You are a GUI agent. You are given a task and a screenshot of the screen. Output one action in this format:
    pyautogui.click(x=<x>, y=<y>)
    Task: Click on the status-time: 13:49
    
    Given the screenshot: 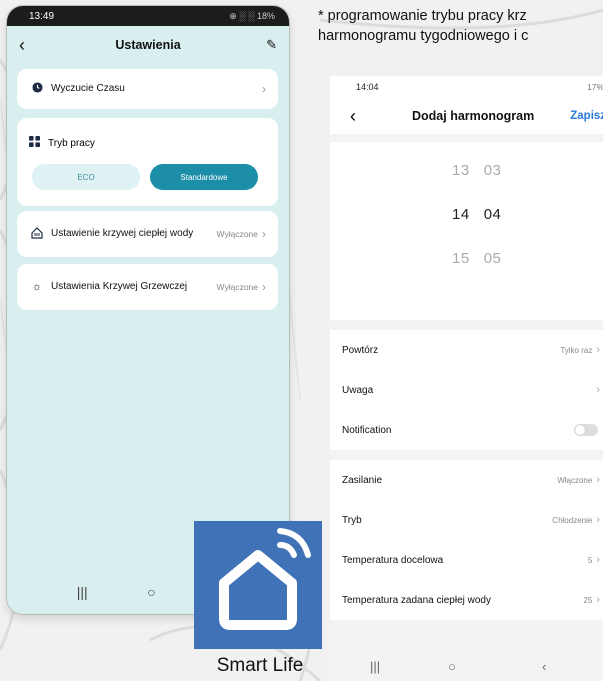 What is the action you would take?
    pyautogui.click(x=42, y=16)
    